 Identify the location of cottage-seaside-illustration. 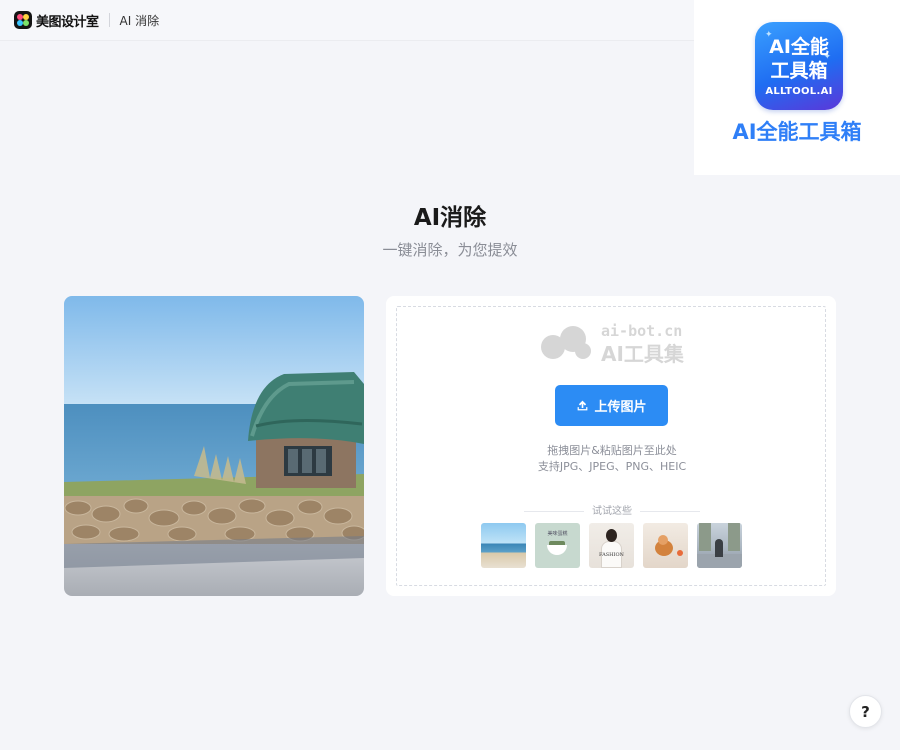
(214, 446).